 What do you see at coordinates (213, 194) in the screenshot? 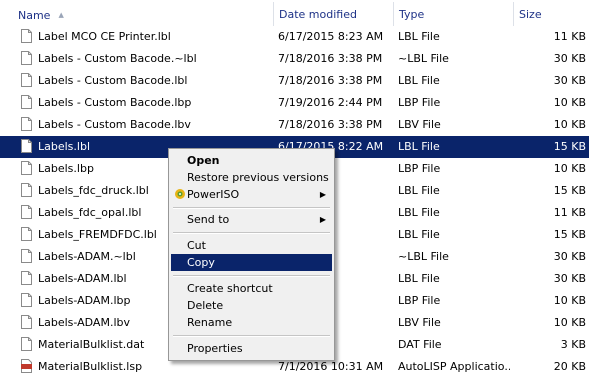
I see `menu-item-poweriso-label: PowerISO` at bounding box center [213, 194].